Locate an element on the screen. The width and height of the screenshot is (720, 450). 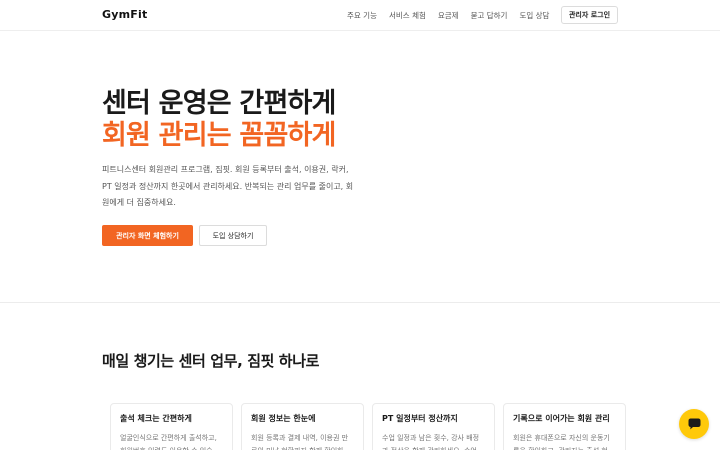
chat-button is located at coordinates (694, 424).